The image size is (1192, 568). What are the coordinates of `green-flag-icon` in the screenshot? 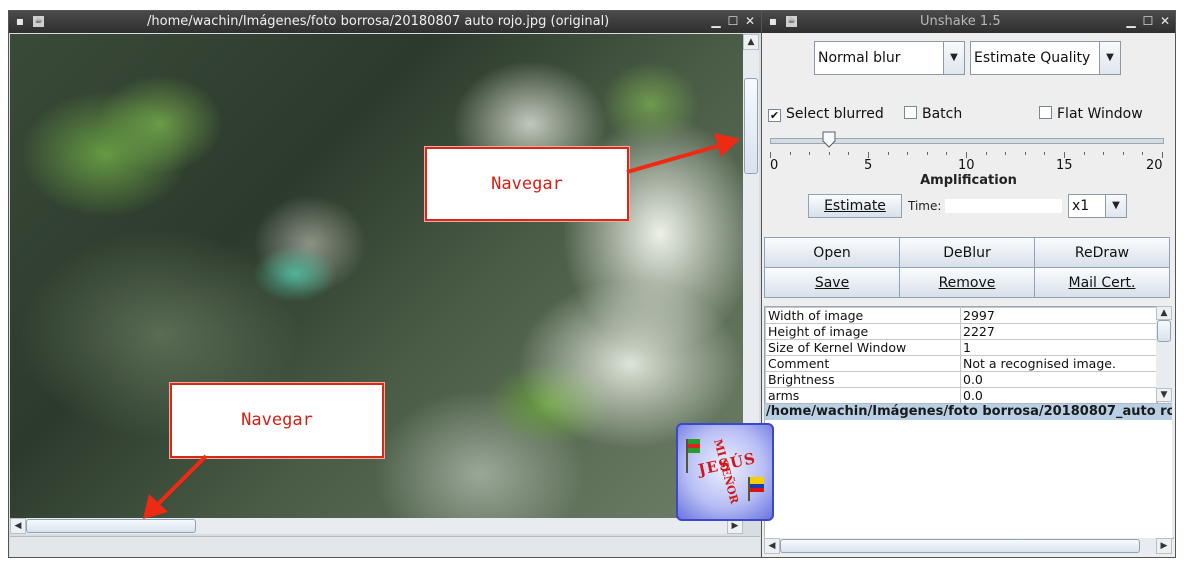 It's located at (693, 456).